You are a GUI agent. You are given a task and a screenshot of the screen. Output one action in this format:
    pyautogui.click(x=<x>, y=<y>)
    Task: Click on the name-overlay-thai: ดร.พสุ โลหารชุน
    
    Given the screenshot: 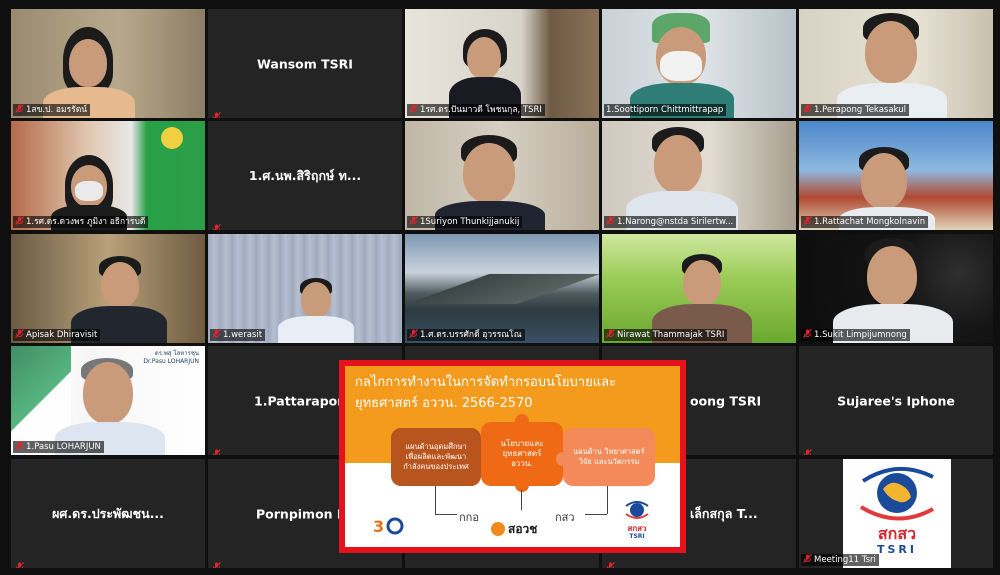 What is the action you would take?
    pyautogui.click(x=176, y=353)
    